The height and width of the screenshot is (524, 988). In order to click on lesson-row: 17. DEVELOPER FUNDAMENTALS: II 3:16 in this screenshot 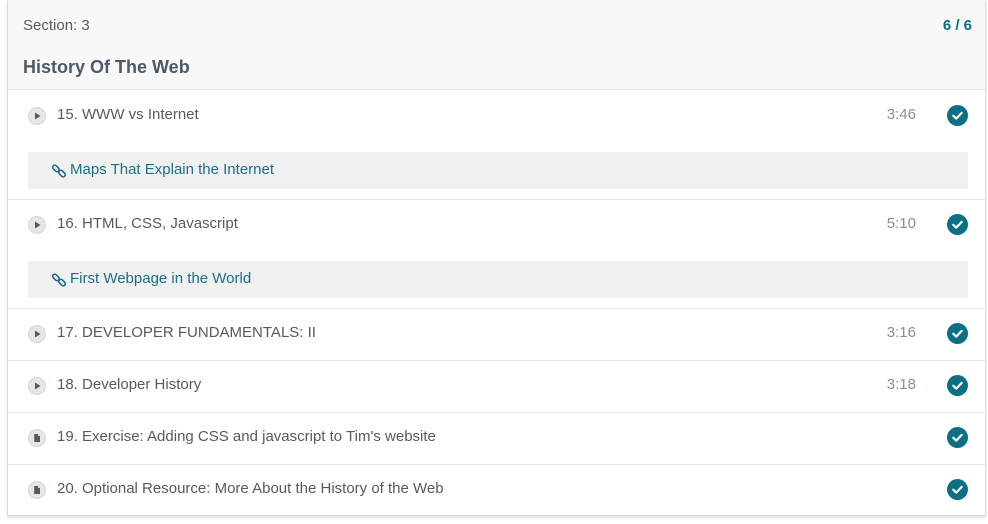, I will do `click(496, 335)`.